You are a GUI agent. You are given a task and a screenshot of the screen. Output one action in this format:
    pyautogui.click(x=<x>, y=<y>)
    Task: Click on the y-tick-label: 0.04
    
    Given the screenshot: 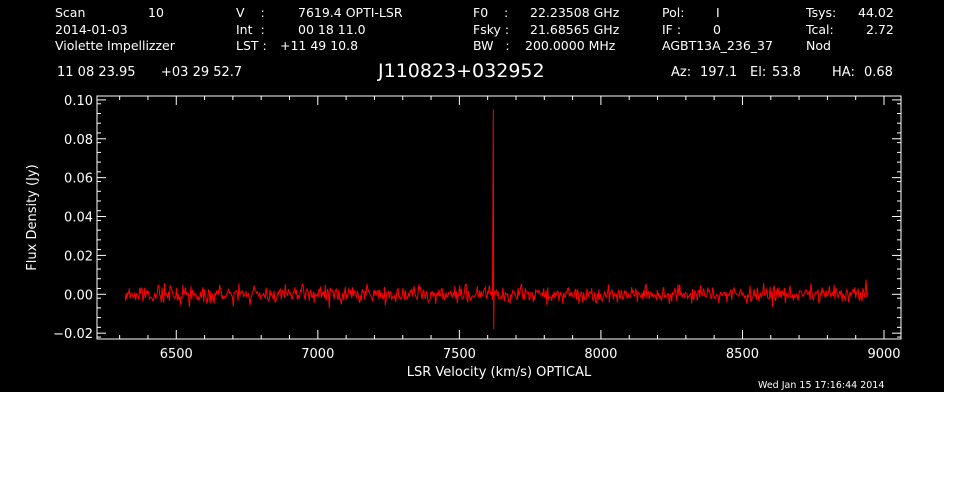 What is the action you would take?
    pyautogui.click(x=78, y=218)
    